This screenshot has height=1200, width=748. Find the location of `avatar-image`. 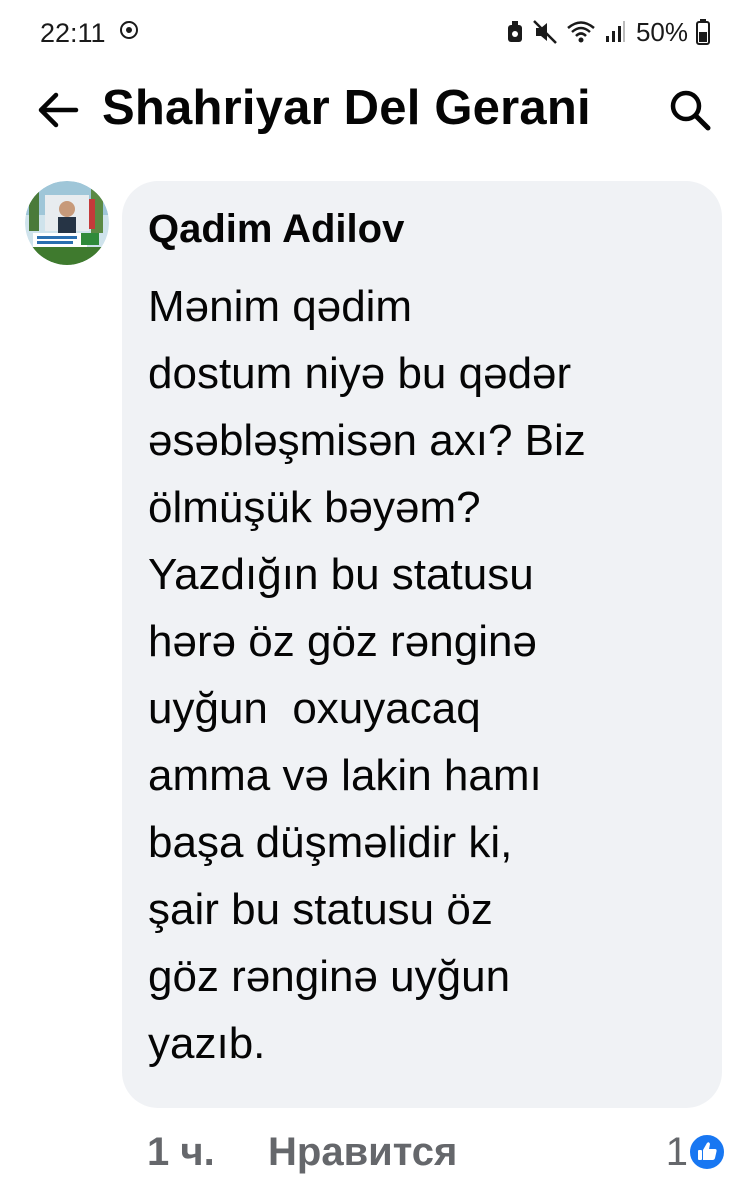

avatar-image is located at coordinates (67, 223).